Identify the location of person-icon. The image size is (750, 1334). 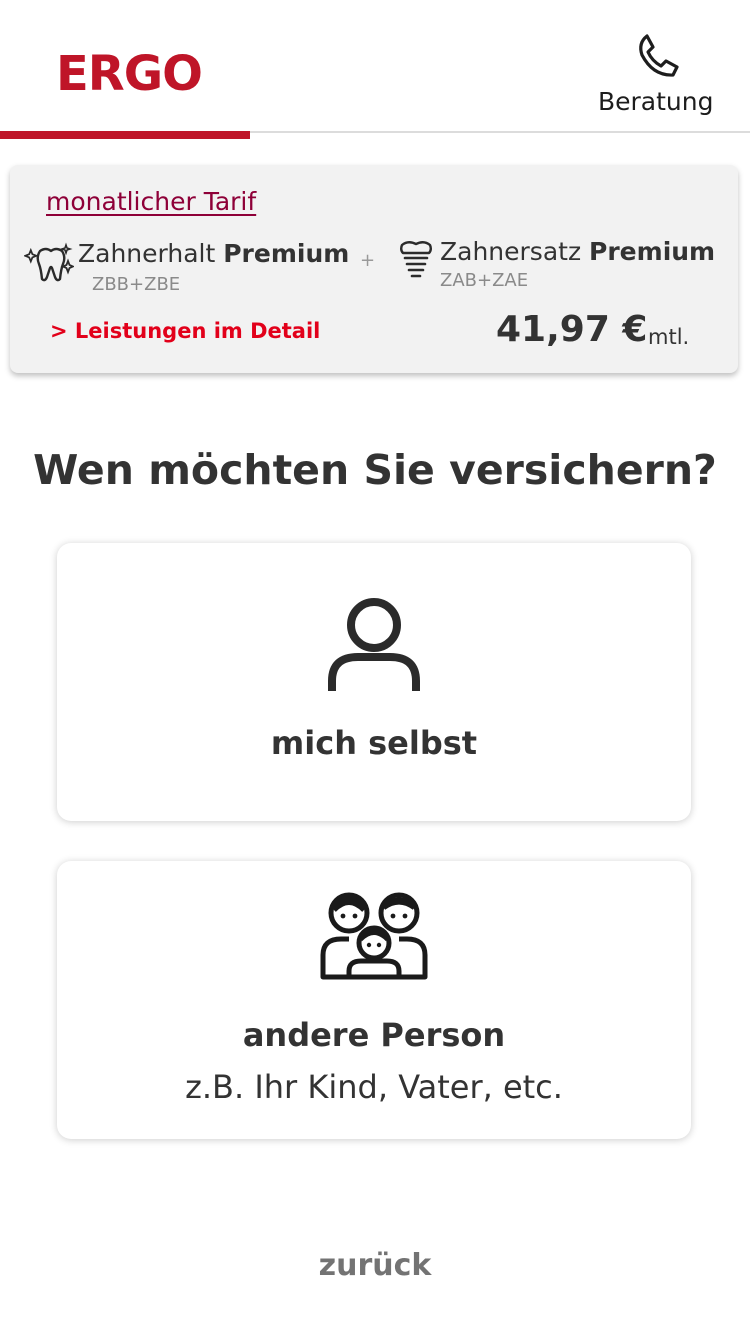
(374, 644).